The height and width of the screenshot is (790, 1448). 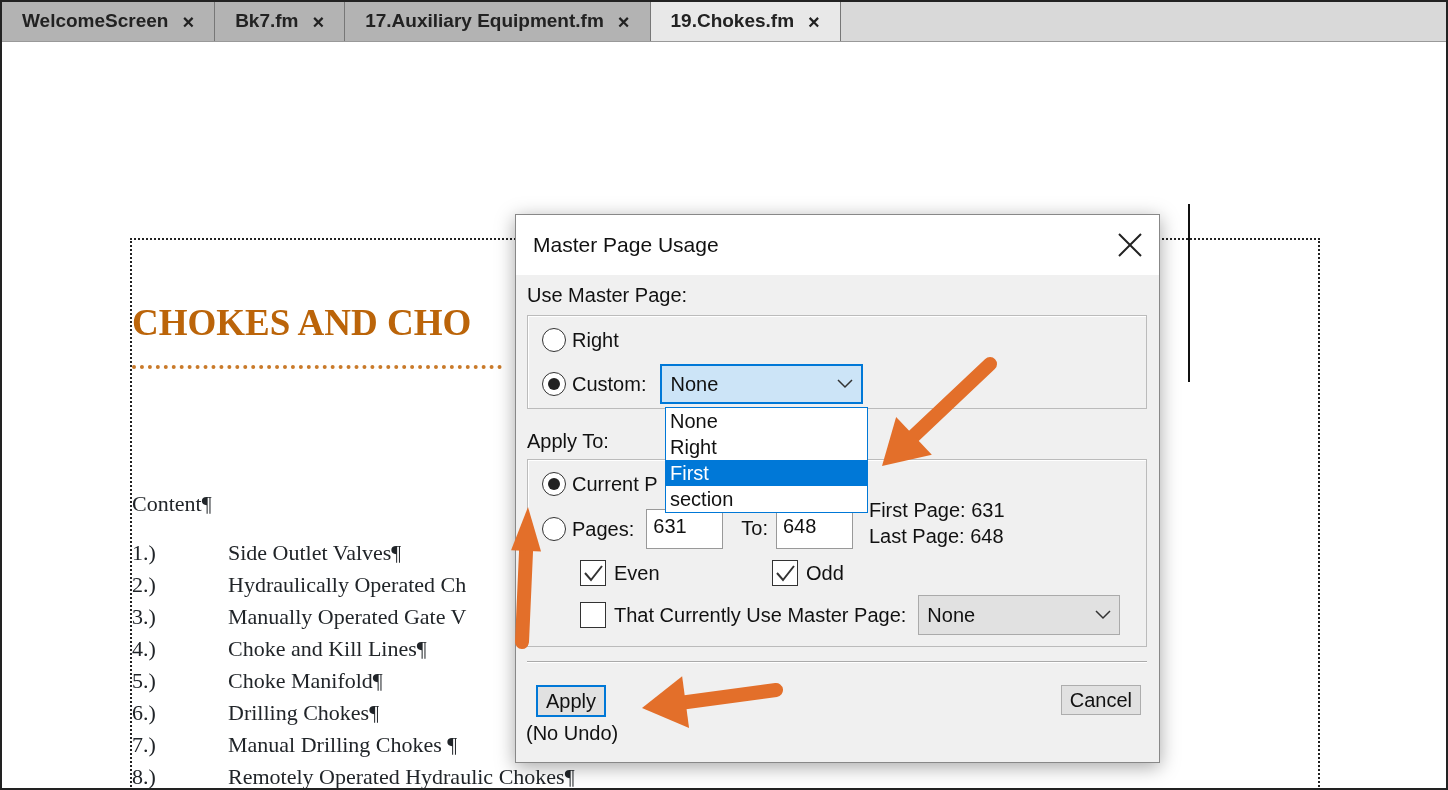 What do you see at coordinates (732, 21) in the screenshot?
I see `tab-label: 19.Chokes.fm` at bounding box center [732, 21].